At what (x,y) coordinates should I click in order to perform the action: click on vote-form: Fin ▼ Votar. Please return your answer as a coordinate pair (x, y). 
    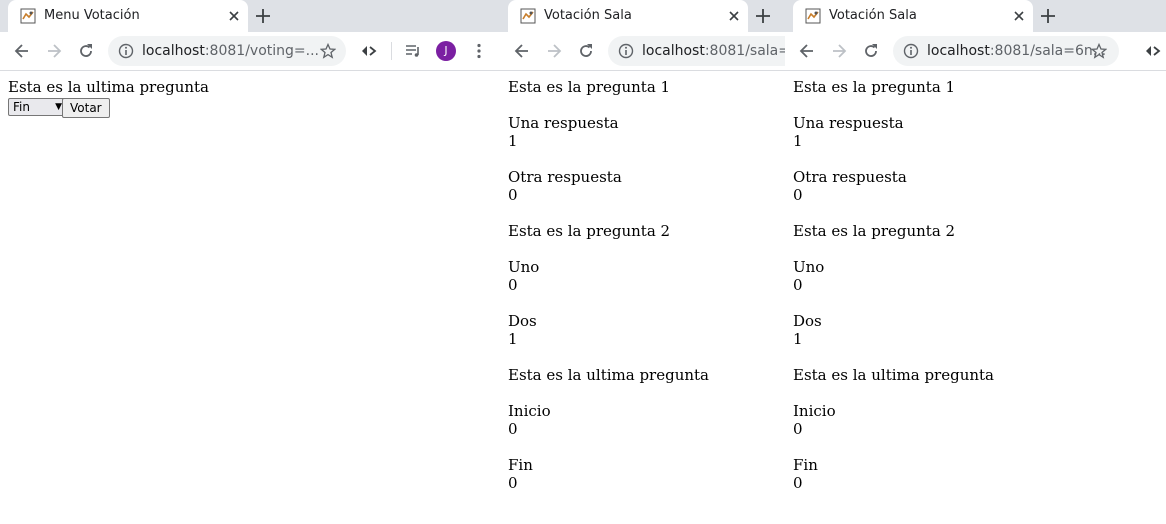
    Looking at the image, I should click on (108, 108).